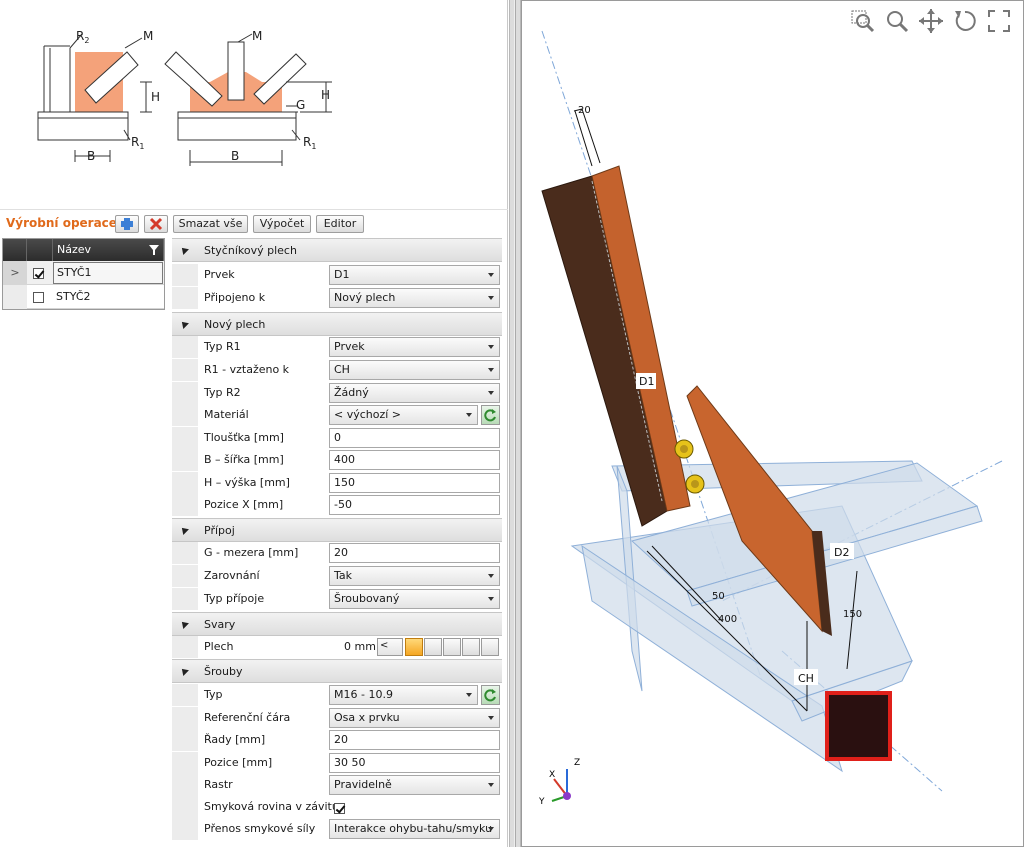 This screenshot has width=1024, height=847. I want to click on label-b: B, so click(91, 156).